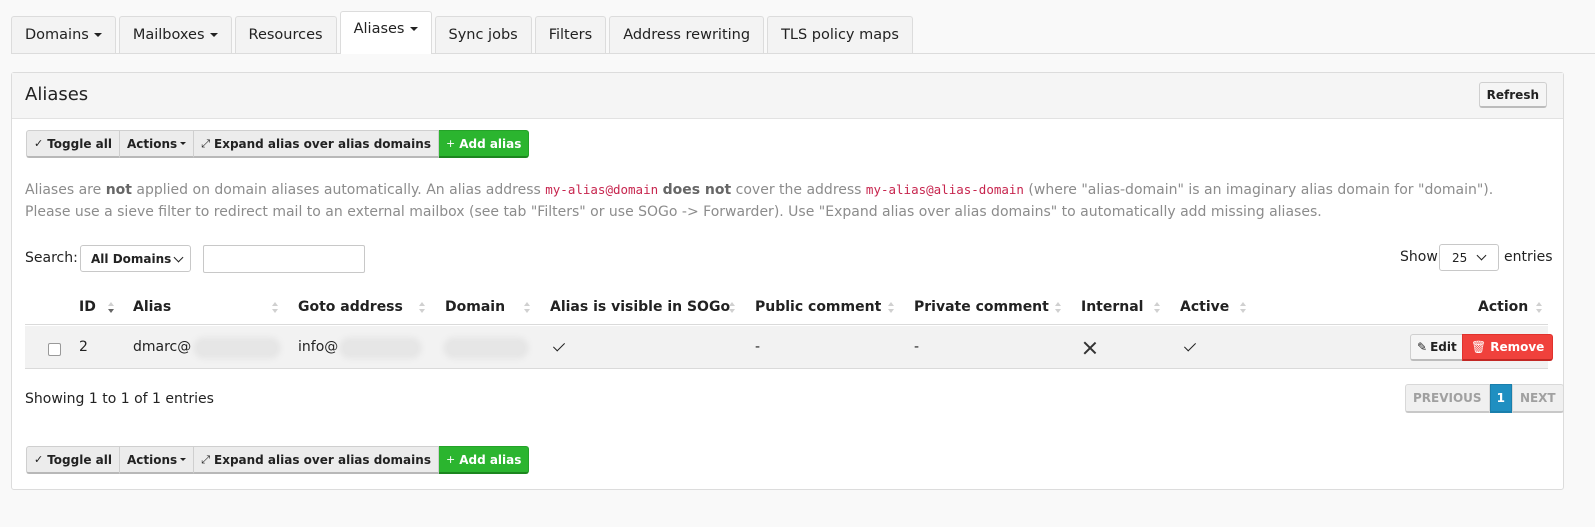  Describe the element at coordinates (1517, 347) in the screenshot. I see `remove-label: Remove` at that location.